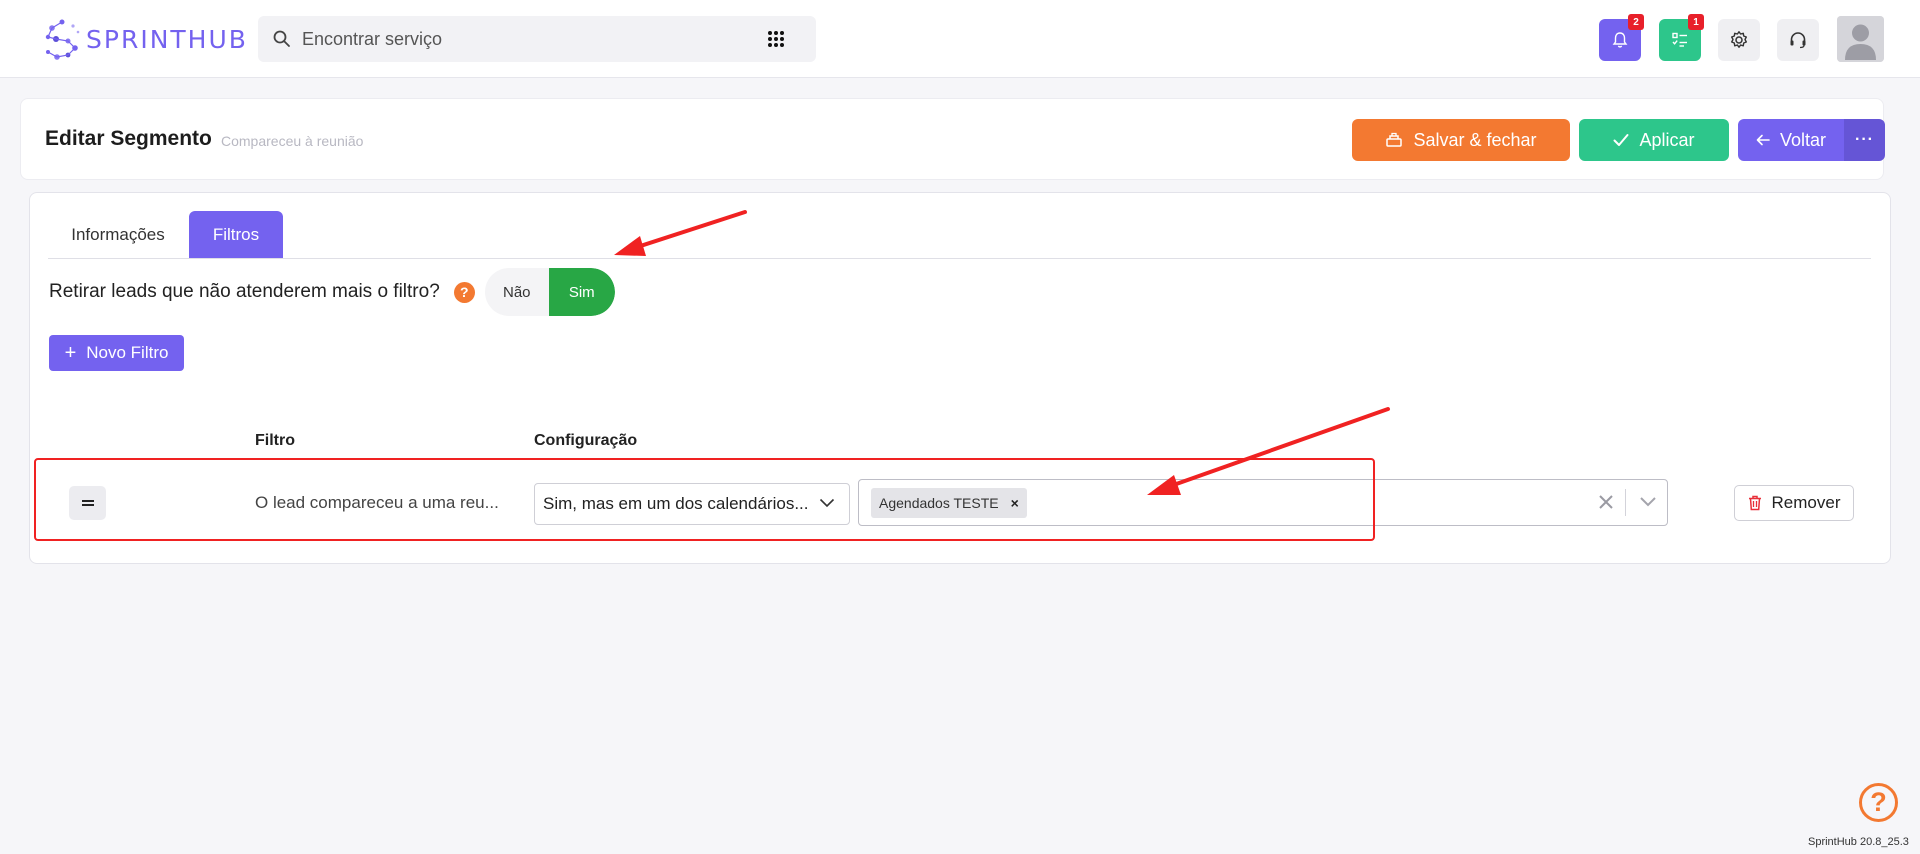  What do you see at coordinates (128, 138) in the screenshot?
I see `page-title: Editar Segmento` at bounding box center [128, 138].